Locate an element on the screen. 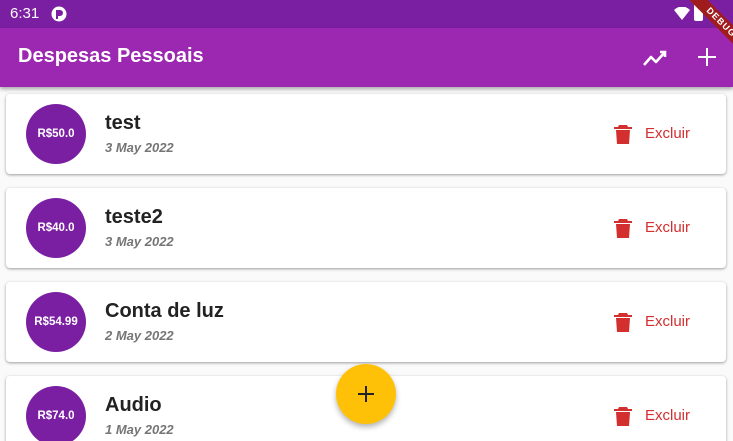 The height and width of the screenshot is (441, 733). transaction-date: 1 May 2022 is located at coordinates (139, 429).